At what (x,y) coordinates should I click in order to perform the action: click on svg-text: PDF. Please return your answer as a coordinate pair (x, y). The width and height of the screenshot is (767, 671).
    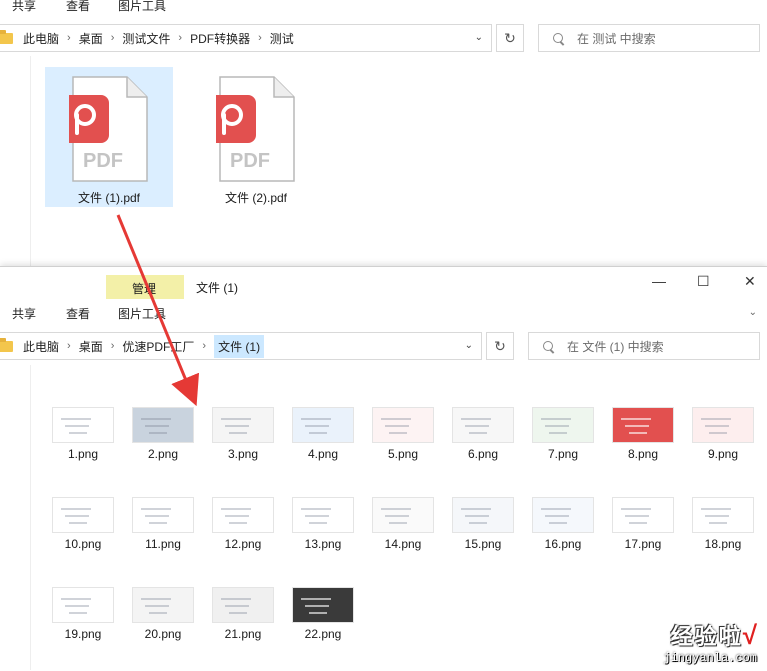
    Looking at the image, I should click on (103, 161).